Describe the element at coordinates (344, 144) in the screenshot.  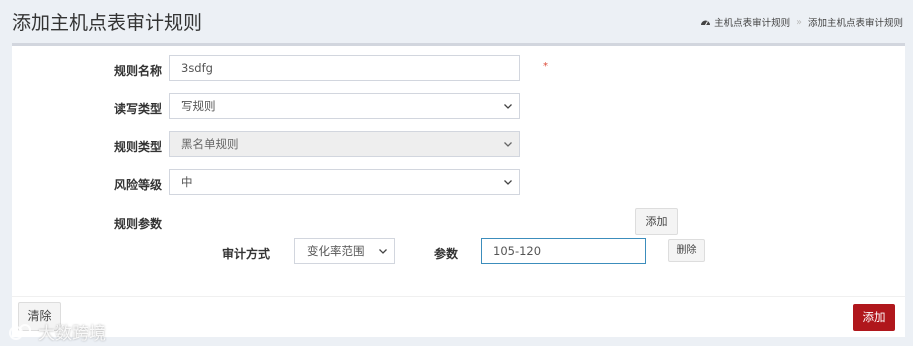
I see `rule-type-select: 黑名单规则` at that location.